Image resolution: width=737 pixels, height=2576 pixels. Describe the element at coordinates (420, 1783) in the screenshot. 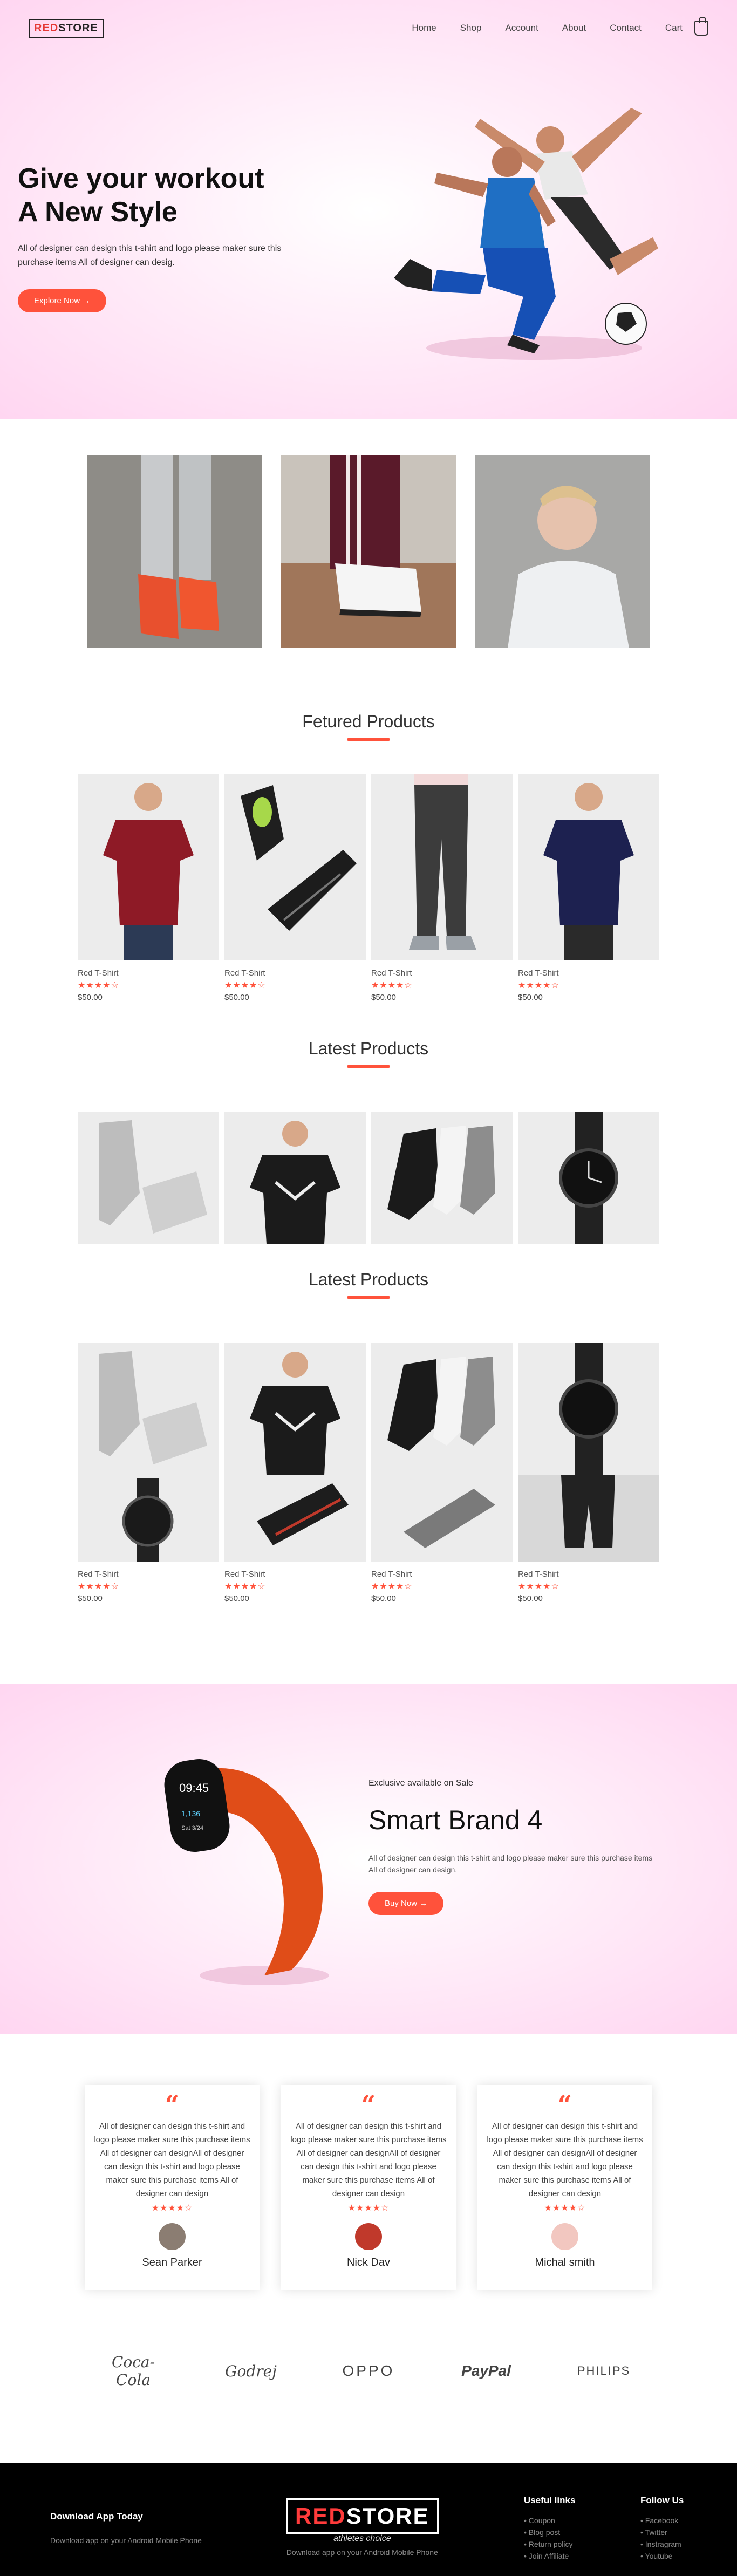

I see `offer-subtitle: Exclusive available on Sale` at that location.